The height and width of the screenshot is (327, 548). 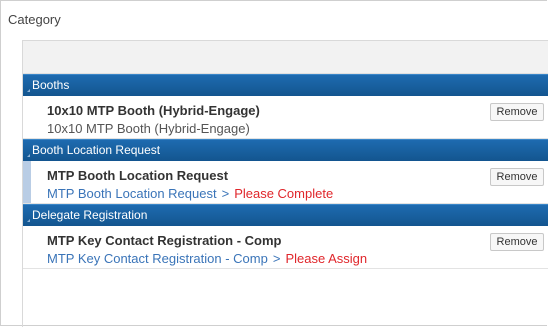 What do you see at coordinates (285, 150) in the screenshot?
I see `group-header-booth-location-request: Booth Location Request` at bounding box center [285, 150].